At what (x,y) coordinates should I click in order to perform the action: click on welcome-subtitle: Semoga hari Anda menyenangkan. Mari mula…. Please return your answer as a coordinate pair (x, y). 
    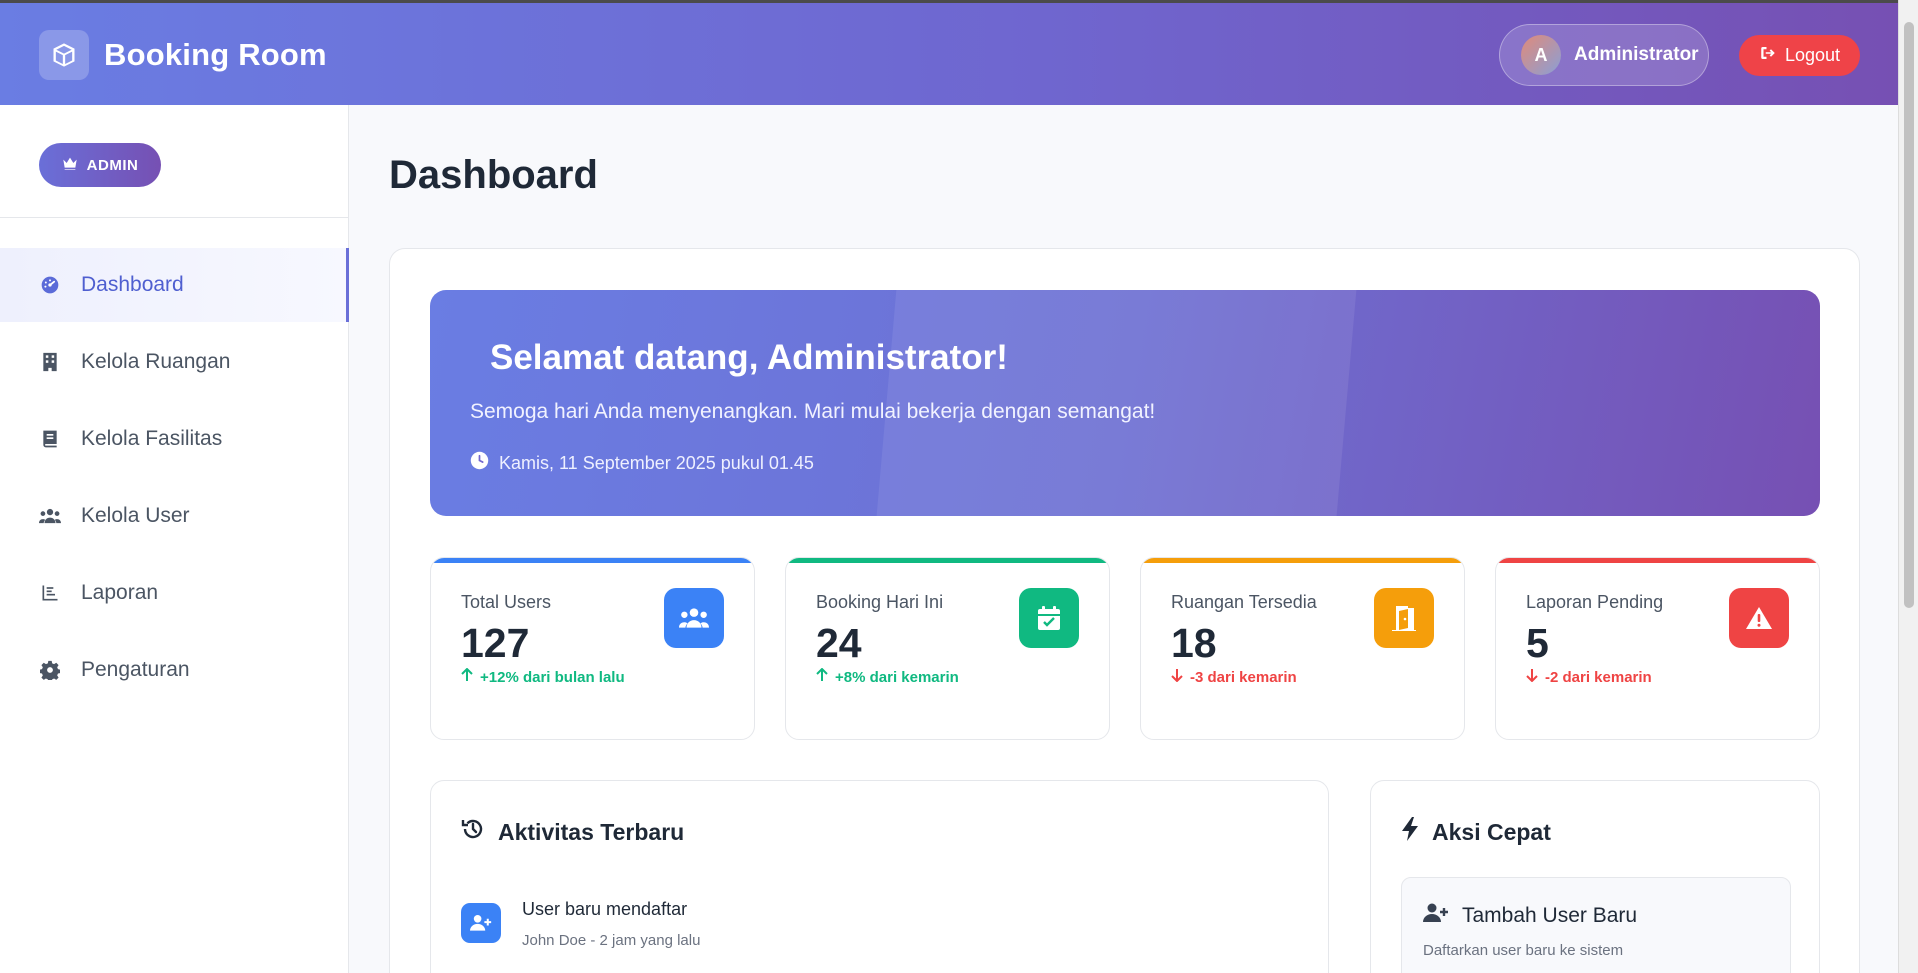
    Looking at the image, I should click on (813, 411).